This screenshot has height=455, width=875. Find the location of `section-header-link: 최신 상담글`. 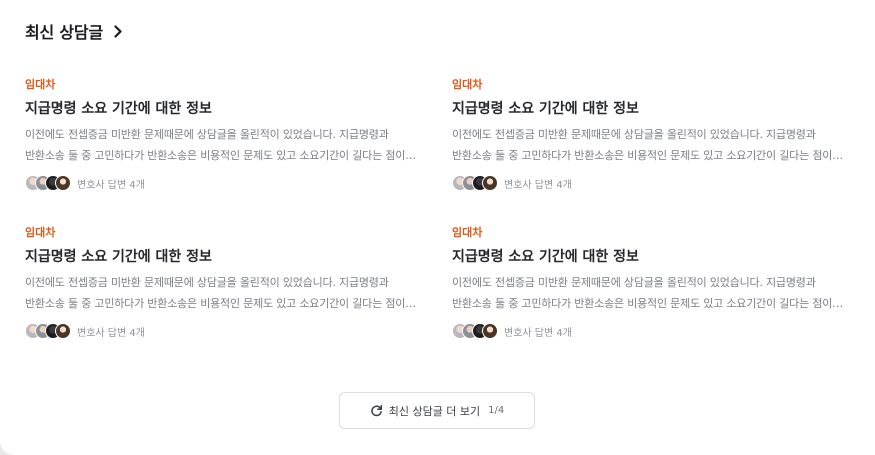

section-header-link: 최신 상담글 is located at coordinates (74, 31).